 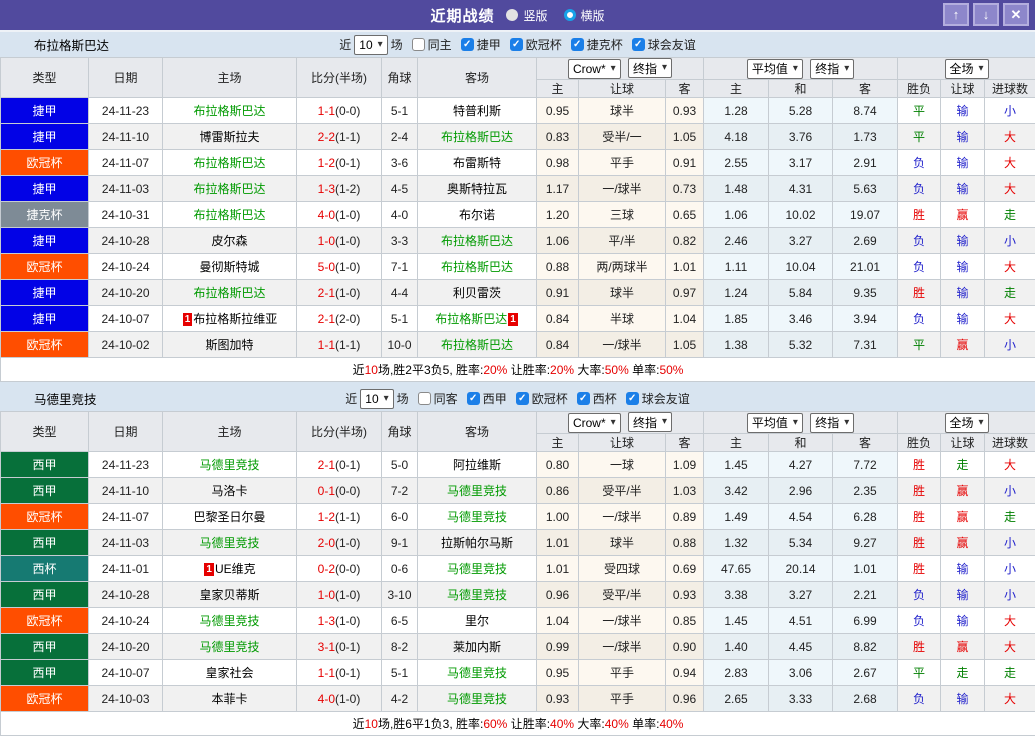 What do you see at coordinates (956, 14) in the screenshot?
I see `scroll-up-button: ↑` at bounding box center [956, 14].